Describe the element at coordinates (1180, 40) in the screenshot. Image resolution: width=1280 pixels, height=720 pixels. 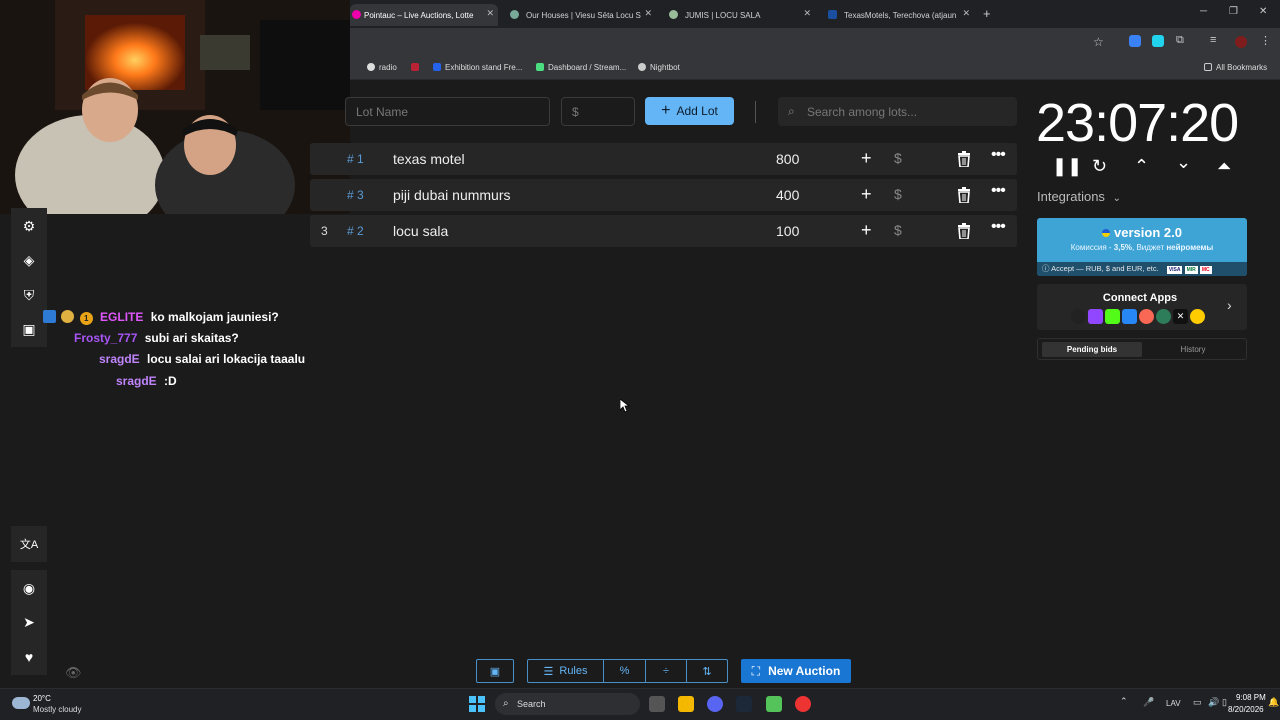
I see `puzzle-icon: ⧉` at that location.